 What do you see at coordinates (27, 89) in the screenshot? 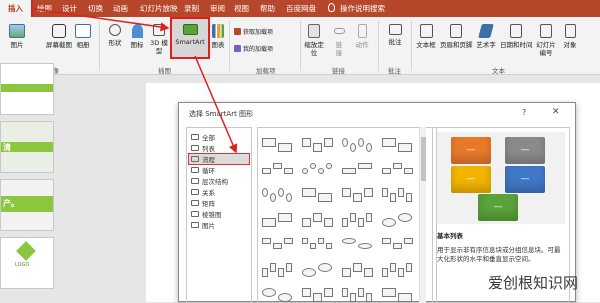
I see `slide-thumbnail` at bounding box center [27, 89].